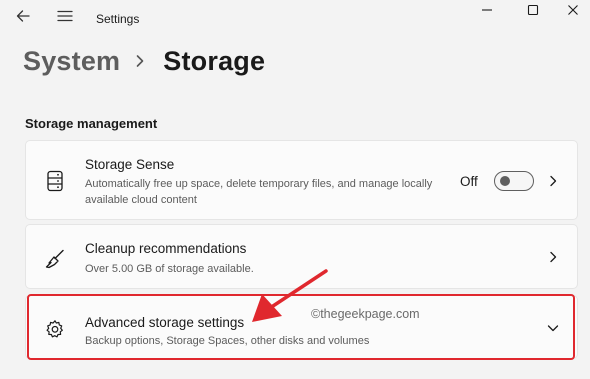 This screenshot has height=379, width=590. What do you see at coordinates (91, 123) in the screenshot?
I see `section-title-storage-management: Storage management` at bounding box center [91, 123].